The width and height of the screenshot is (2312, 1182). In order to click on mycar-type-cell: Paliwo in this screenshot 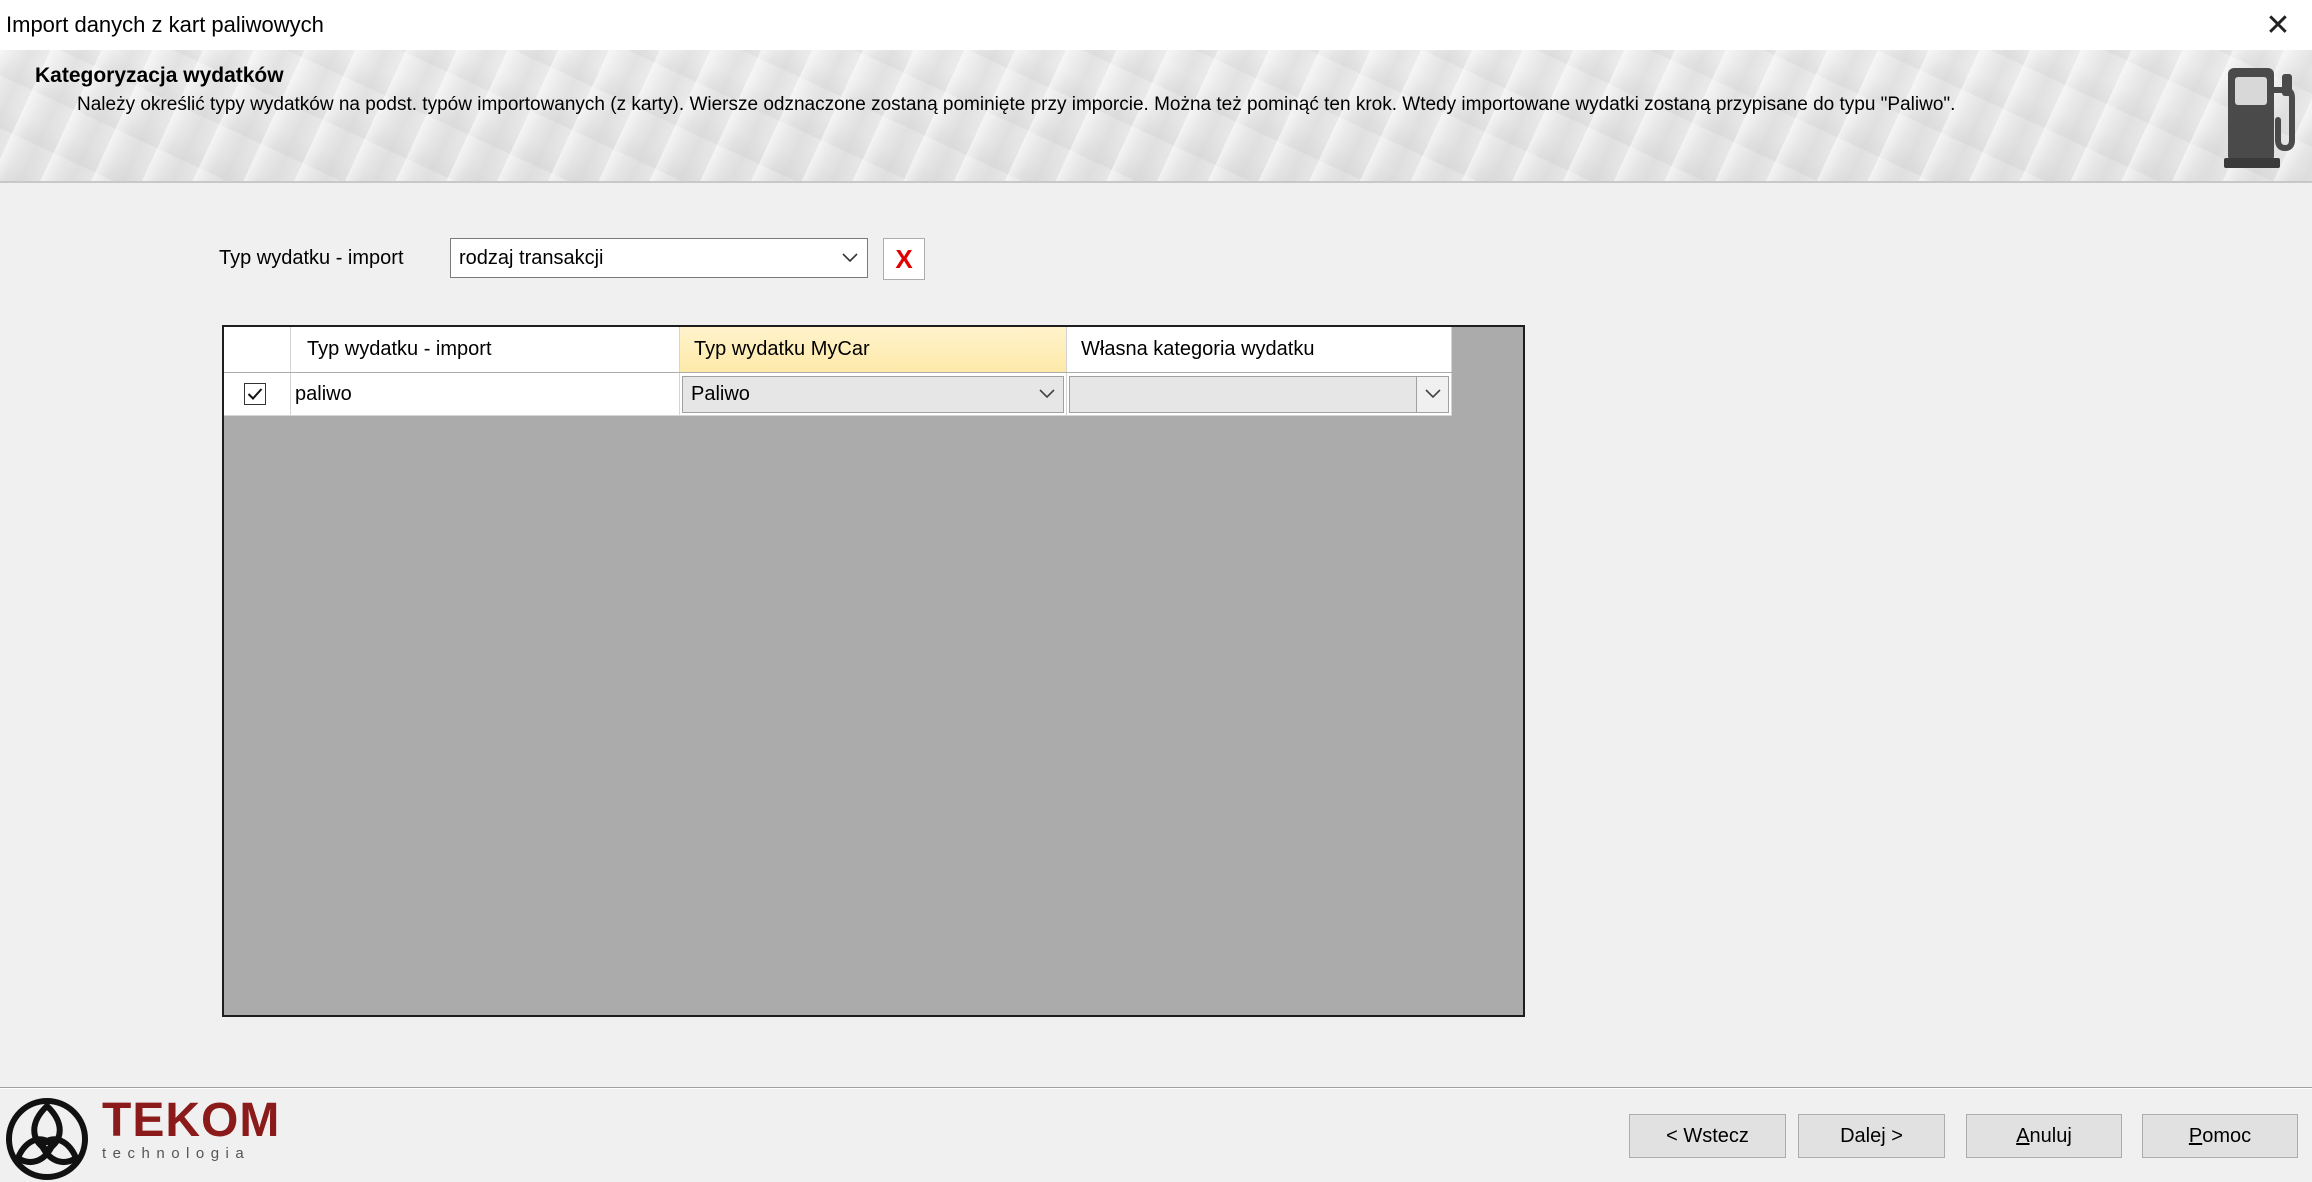, I will do `click(873, 394)`.